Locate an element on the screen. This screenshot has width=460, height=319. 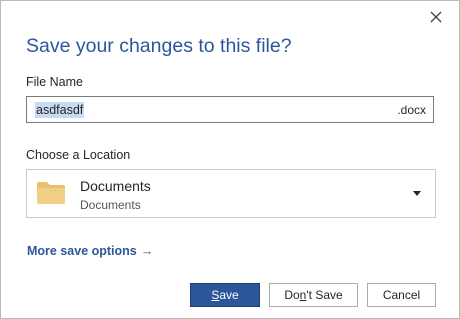
dont-save-button: Do n't Save is located at coordinates (313, 295).